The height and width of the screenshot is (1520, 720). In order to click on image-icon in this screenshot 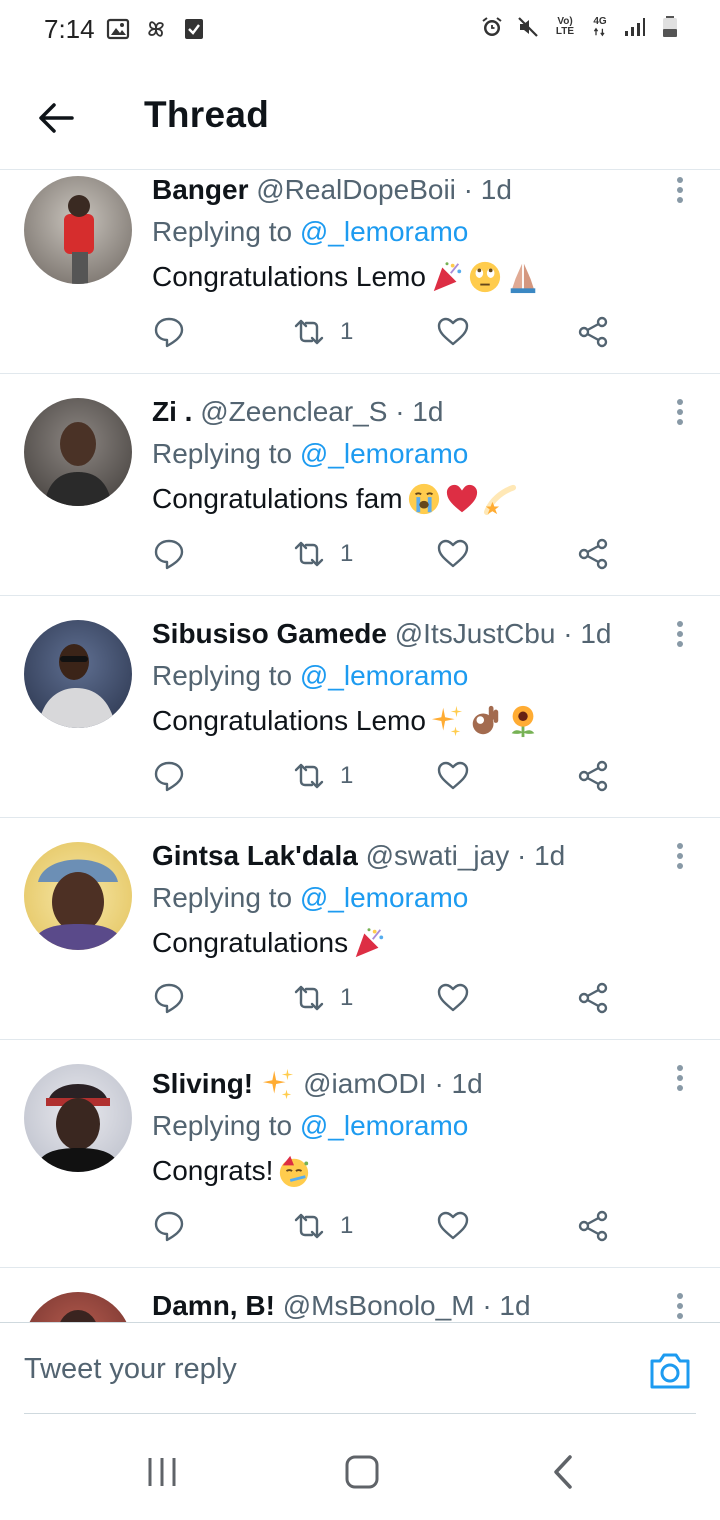, I will do `click(118, 29)`.